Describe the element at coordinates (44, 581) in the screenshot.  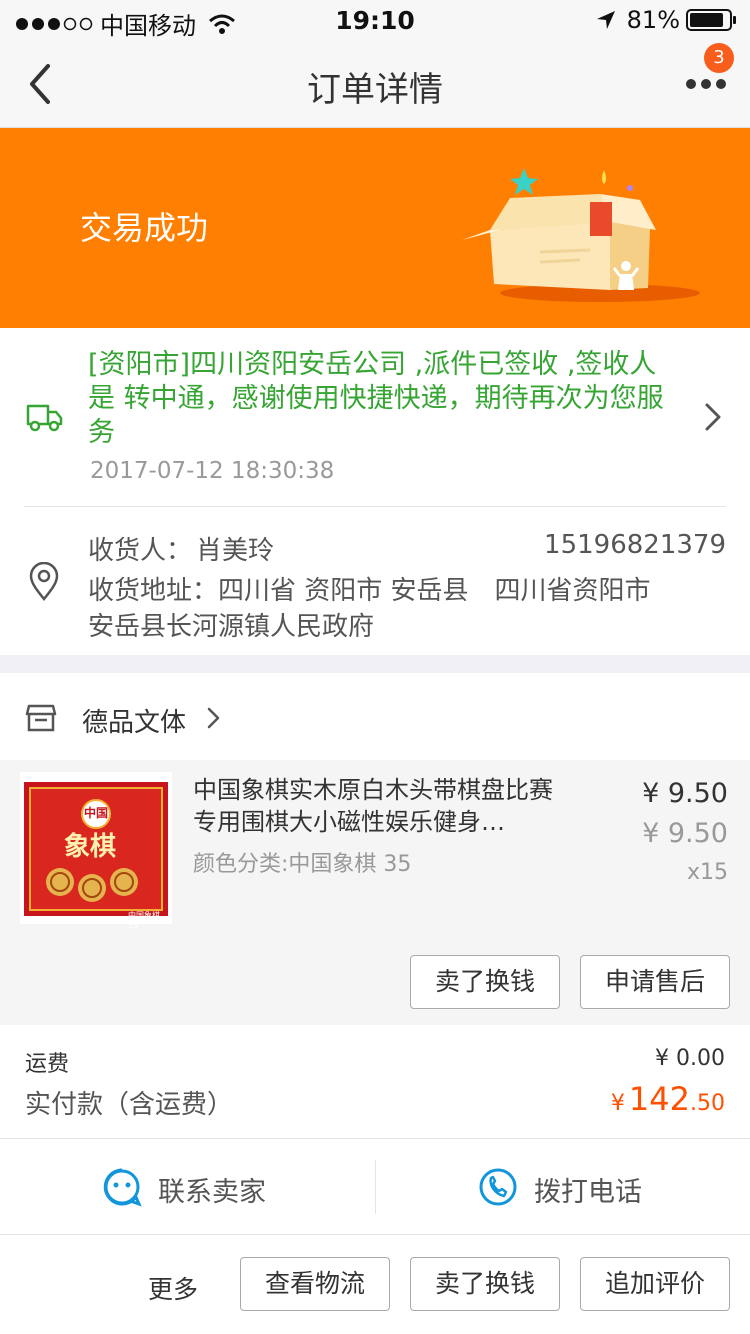
I see `location-pin-icon` at that location.